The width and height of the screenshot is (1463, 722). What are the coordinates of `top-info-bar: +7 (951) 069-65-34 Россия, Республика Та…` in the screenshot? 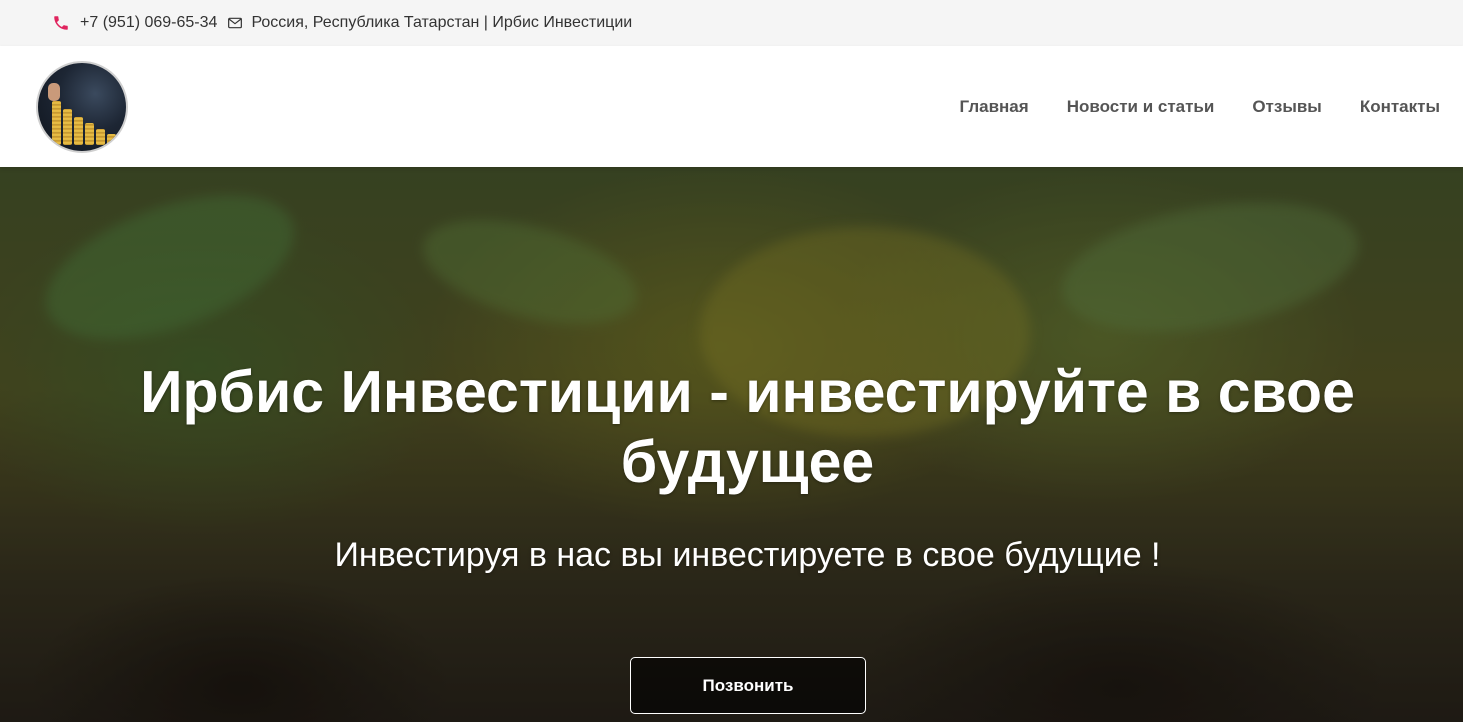 It's located at (731, 23).